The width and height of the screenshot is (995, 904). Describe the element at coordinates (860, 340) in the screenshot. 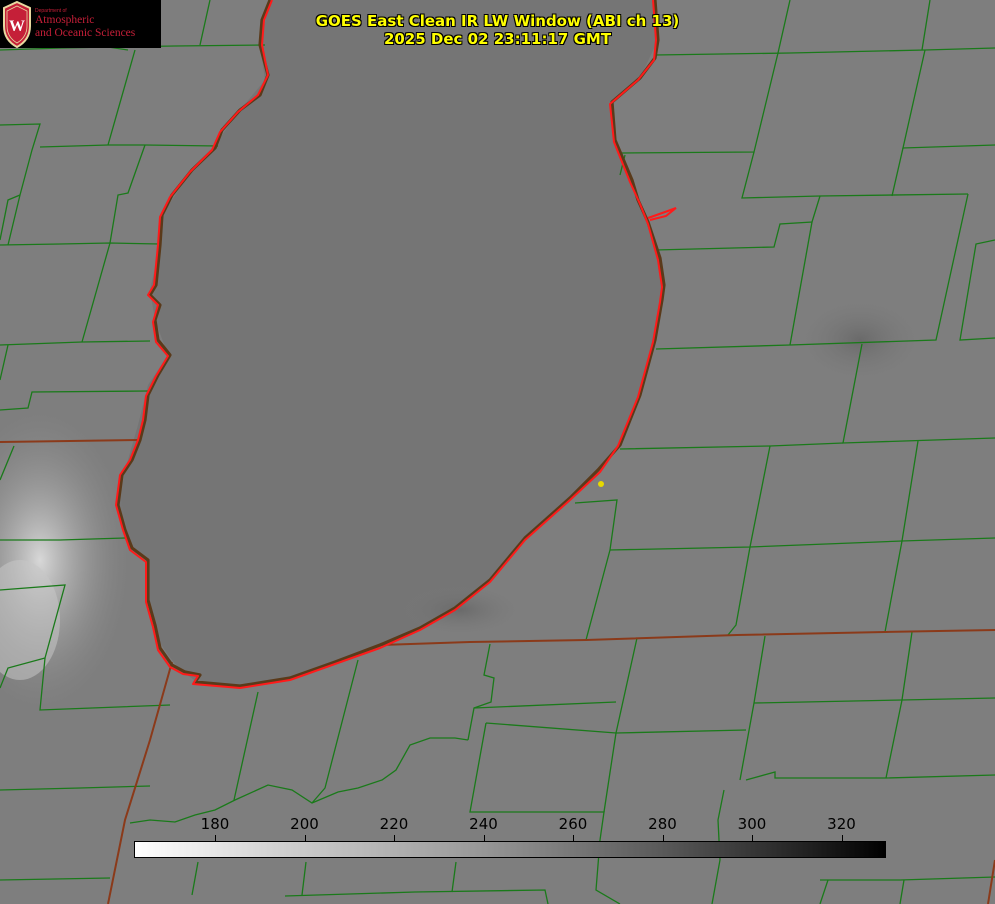

I see `cool-patch` at that location.